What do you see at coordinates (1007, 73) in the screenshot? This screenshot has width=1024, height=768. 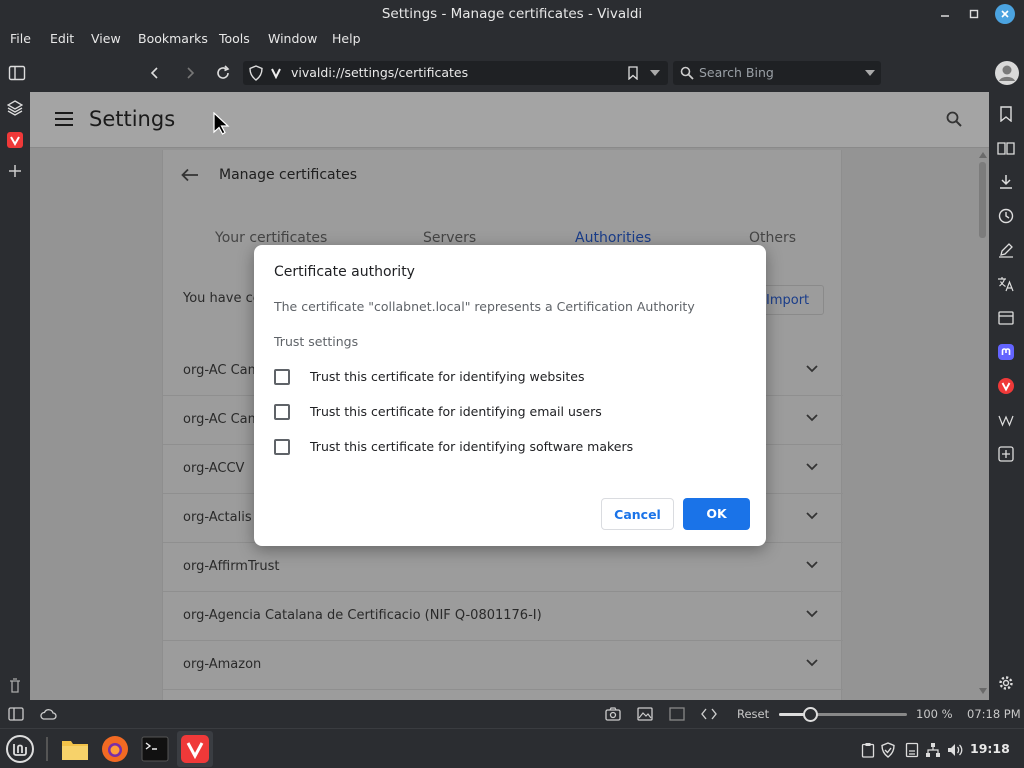 I see `profile-button` at bounding box center [1007, 73].